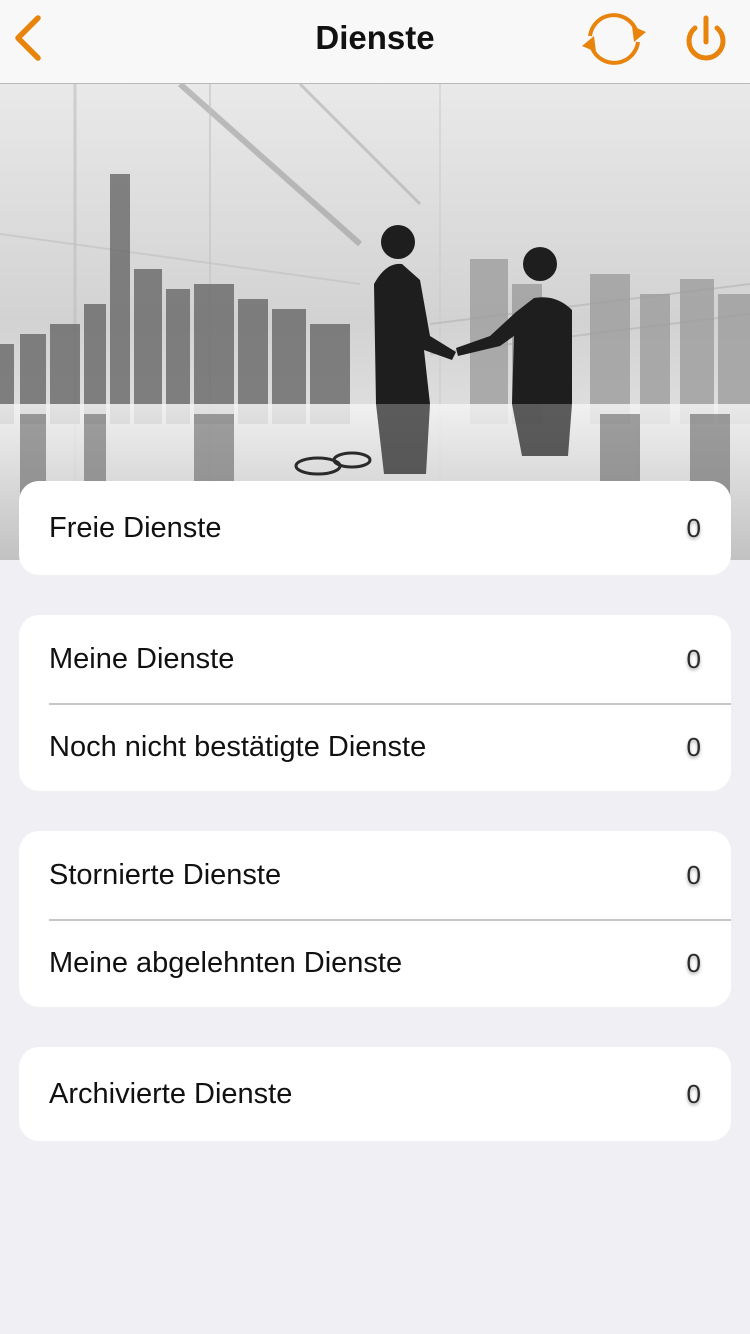 This screenshot has width=750, height=1334. I want to click on row-archivierte-dienste: Archivierte Dienste 0, so click(375, 1094).